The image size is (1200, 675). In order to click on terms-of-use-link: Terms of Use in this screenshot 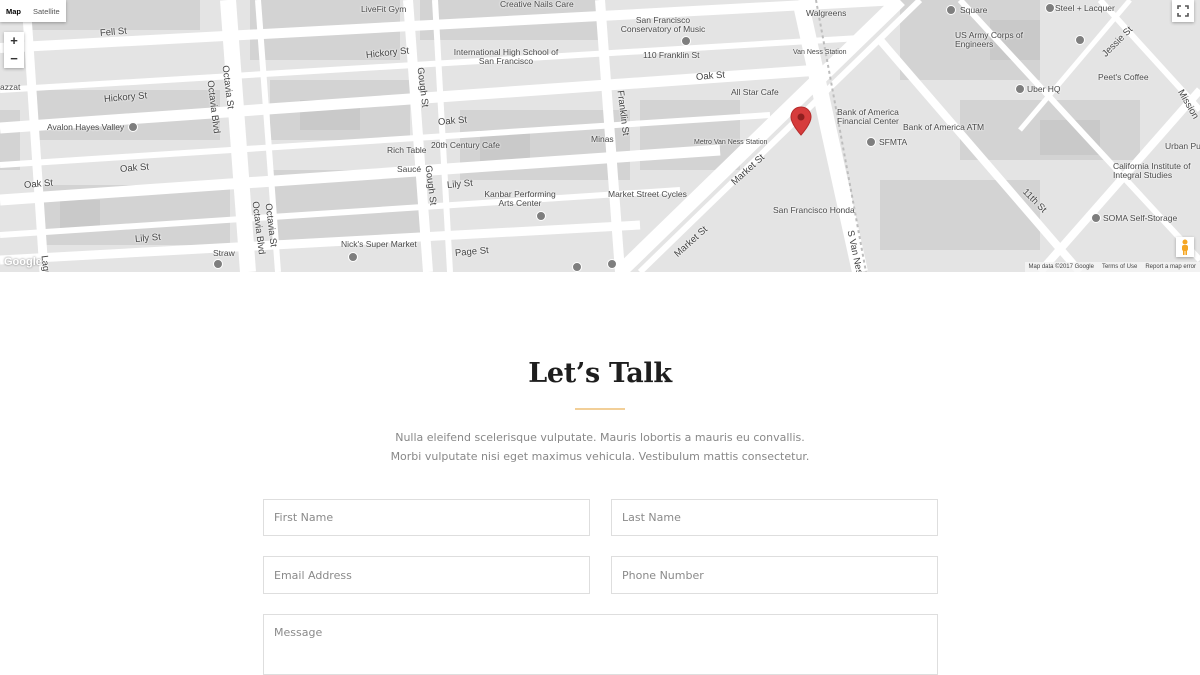, I will do `click(1119, 267)`.